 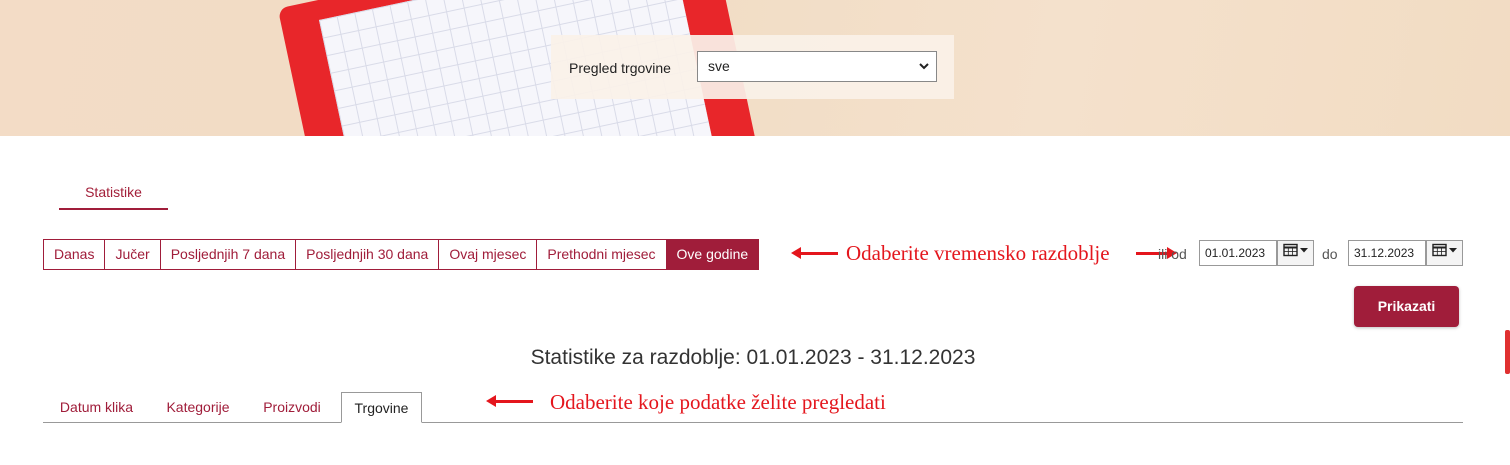 What do you see at coordinates (817, 66) in the screenshot?
I see `store-select: sve` at bounding box center [817, 66].